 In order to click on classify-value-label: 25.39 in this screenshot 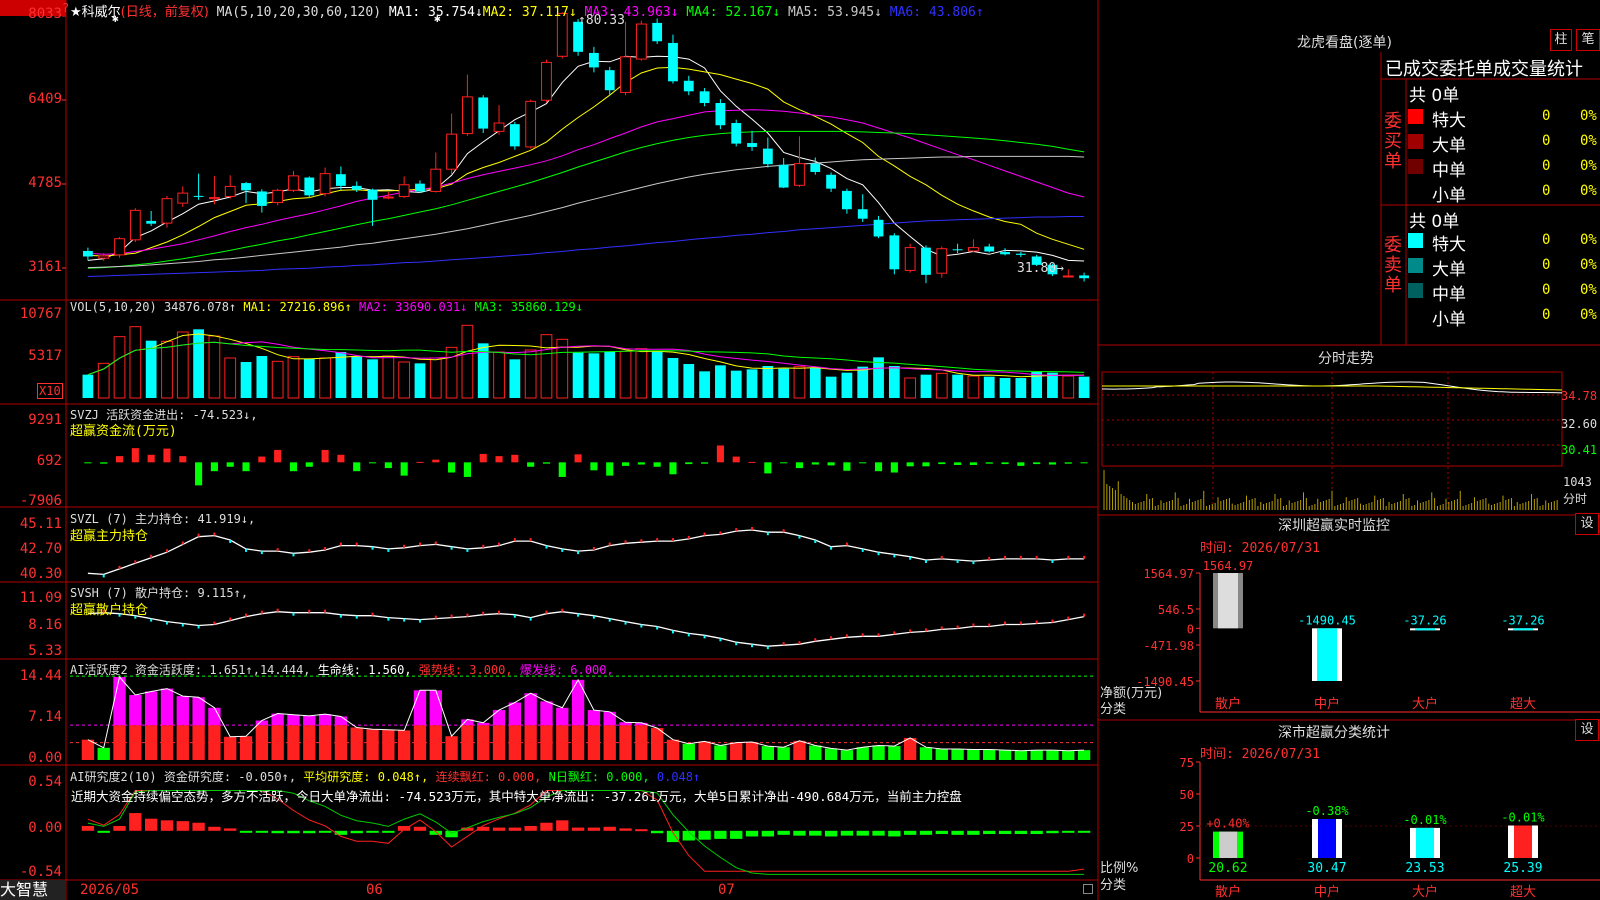, I will do `click(1522, 868)`.